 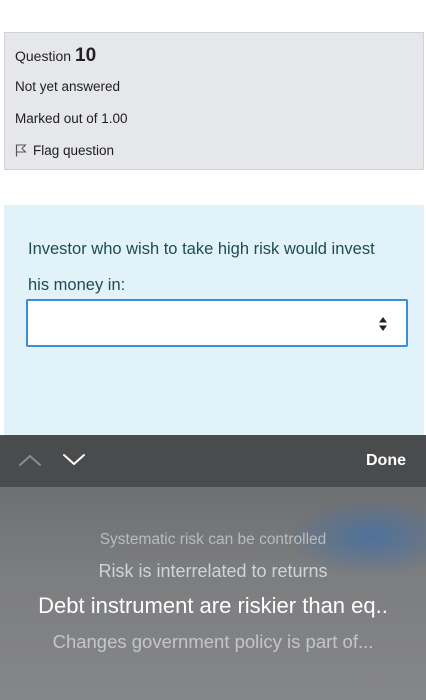 What do you see at coordinates (213, 606) in the screenshot?
I see `picker-option-selected: Debt instrument are riskier than eq..` at bounding box center [213, 606].